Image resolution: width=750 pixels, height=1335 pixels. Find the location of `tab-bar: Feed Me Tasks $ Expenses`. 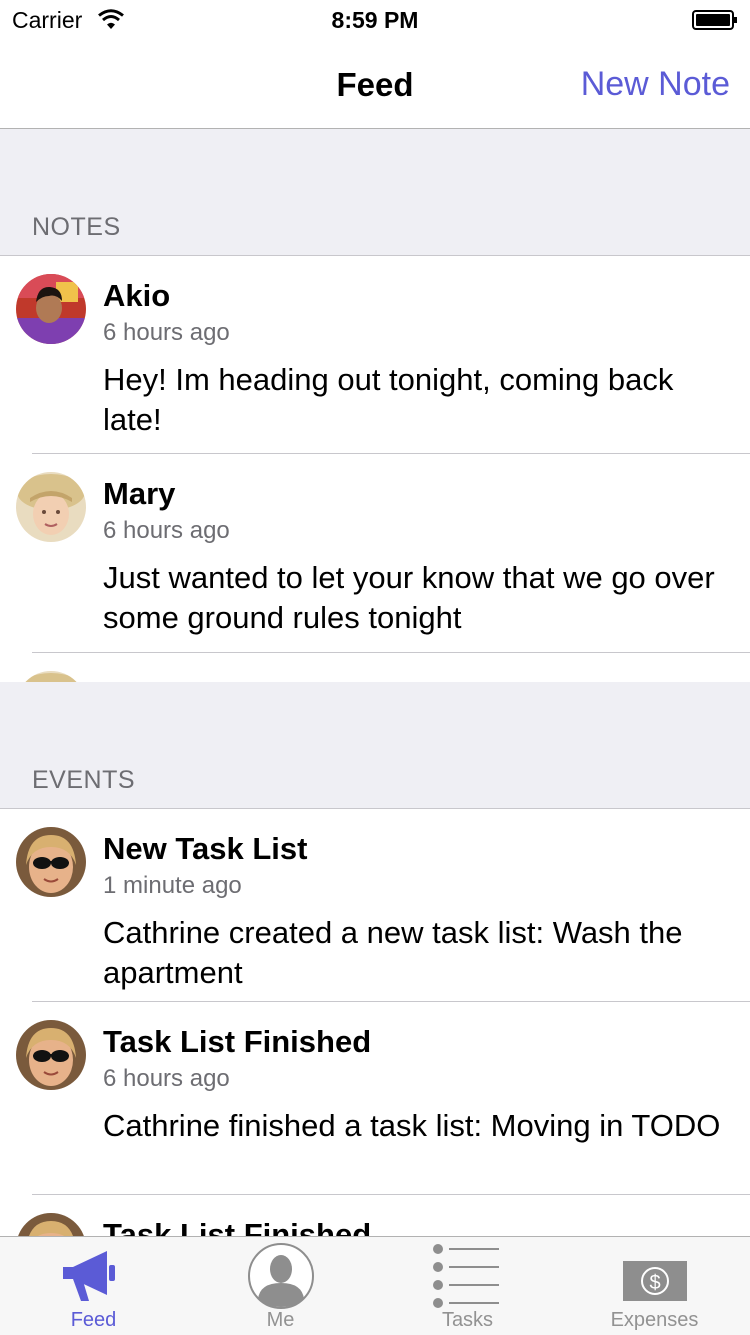

tab-bar: Feed Me Tasks $ Expenses is located at coordinates (375, 1285).